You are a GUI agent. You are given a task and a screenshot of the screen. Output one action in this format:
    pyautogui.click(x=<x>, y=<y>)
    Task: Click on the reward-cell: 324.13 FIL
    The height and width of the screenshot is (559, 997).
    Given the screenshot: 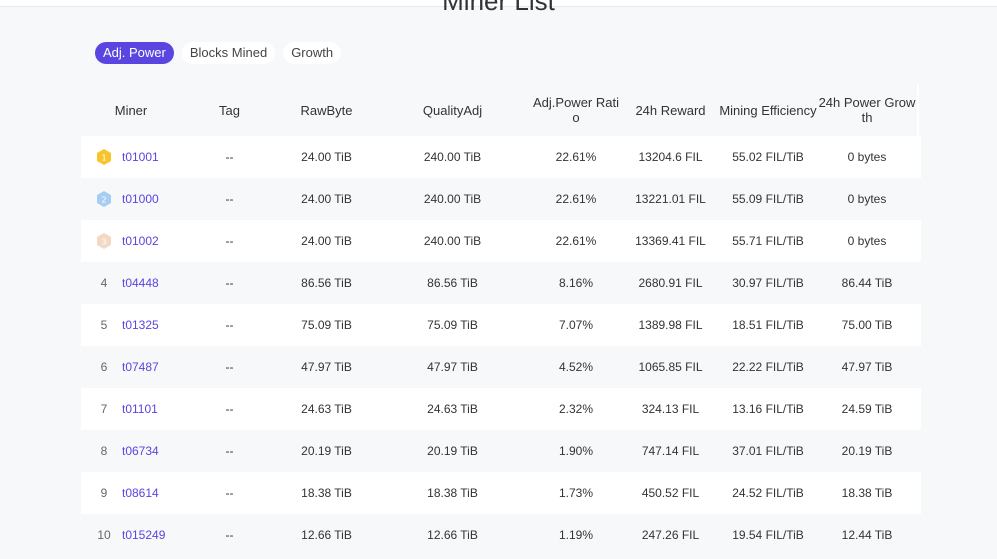 What is the action you would take?
    pyautogui.click(x=670, y=409)
    